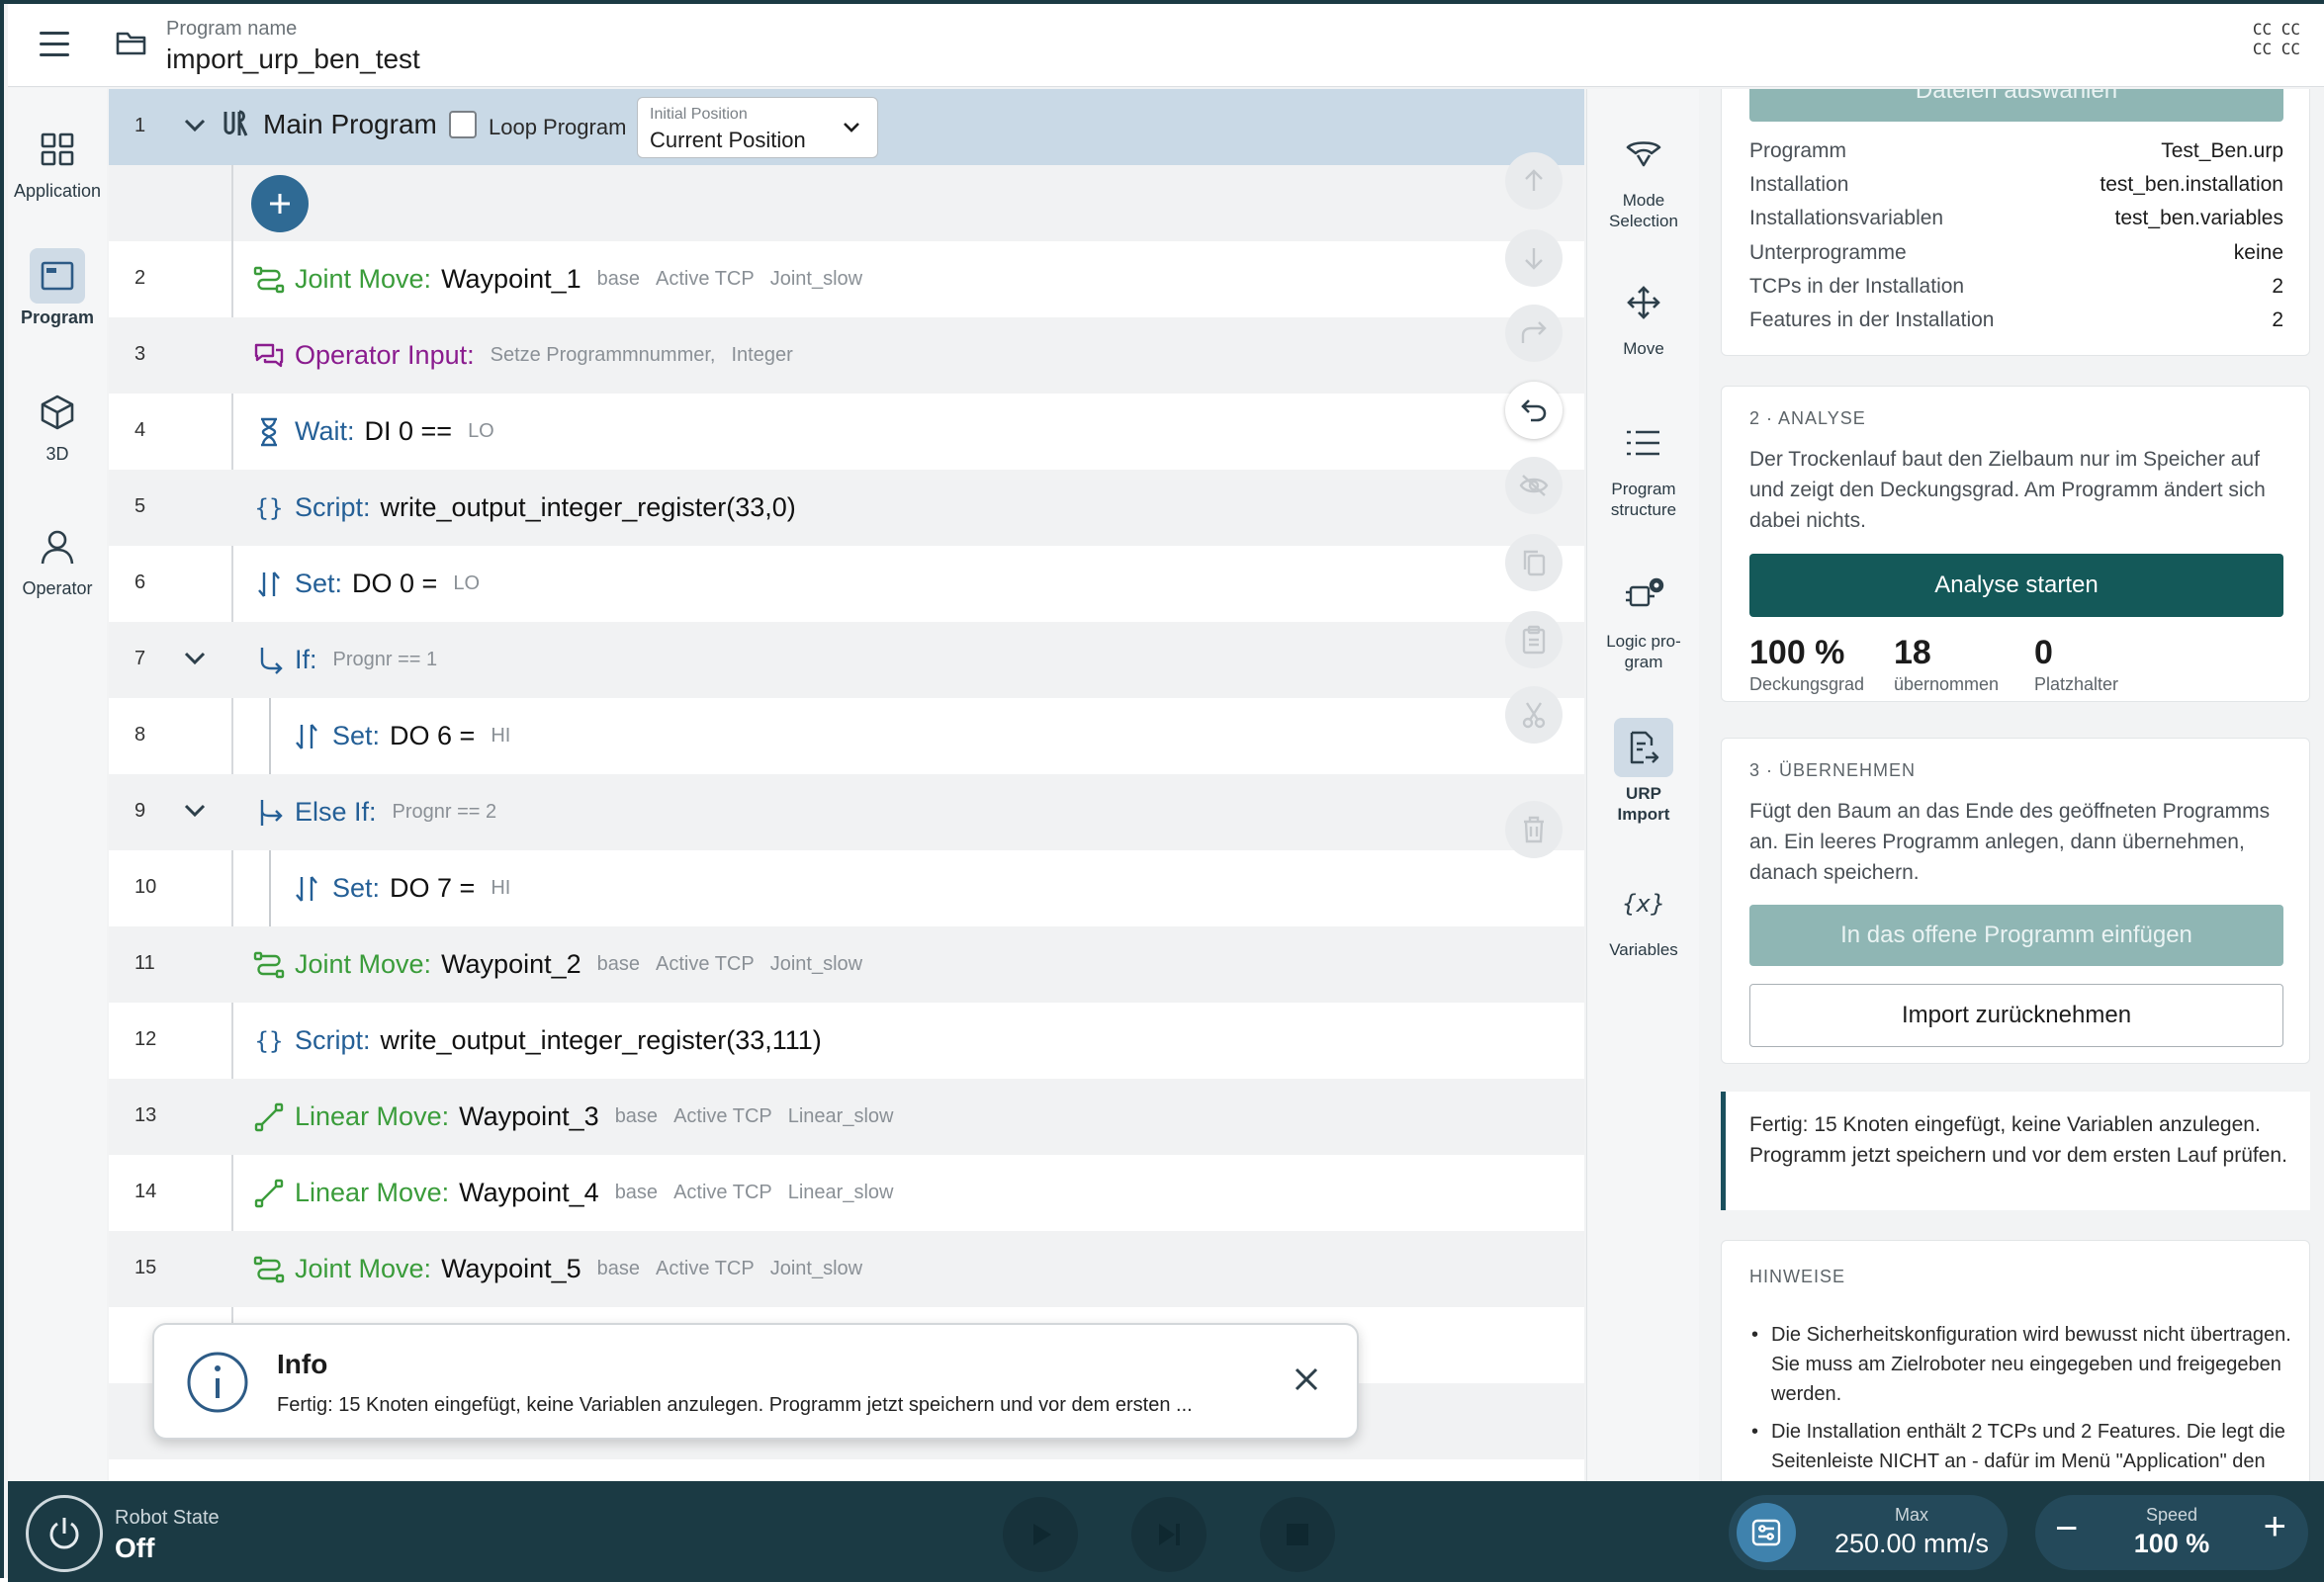 The image size is (2324, 1582). What do you see at coordinates (1807, 664) in the screenshot?
I see `stat-coverage: 100 % Deckungsgrad` at bounding box center [1807, 664].